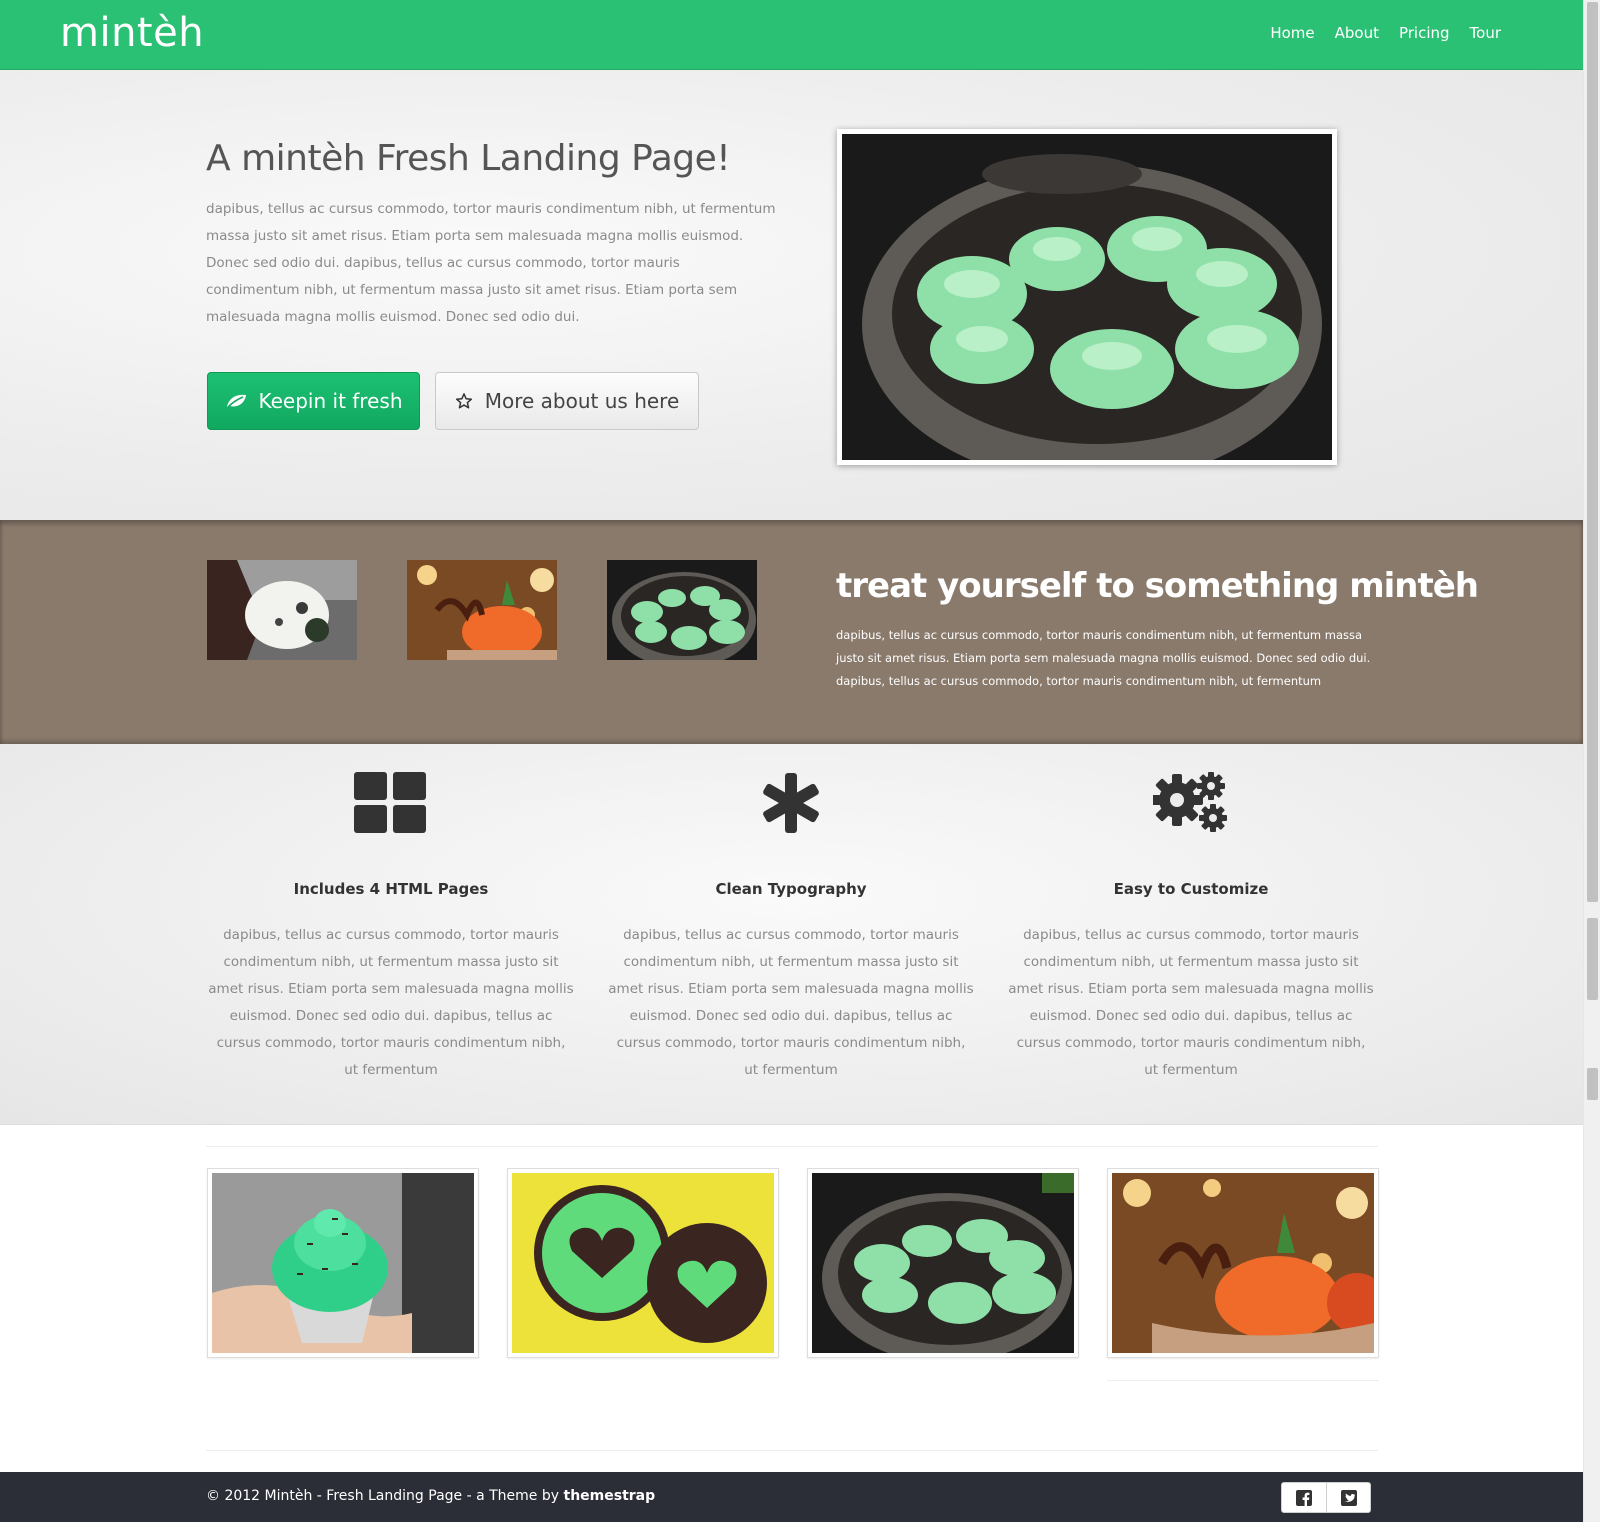  I want to click on facebook-icon, so click(1304, 1497).